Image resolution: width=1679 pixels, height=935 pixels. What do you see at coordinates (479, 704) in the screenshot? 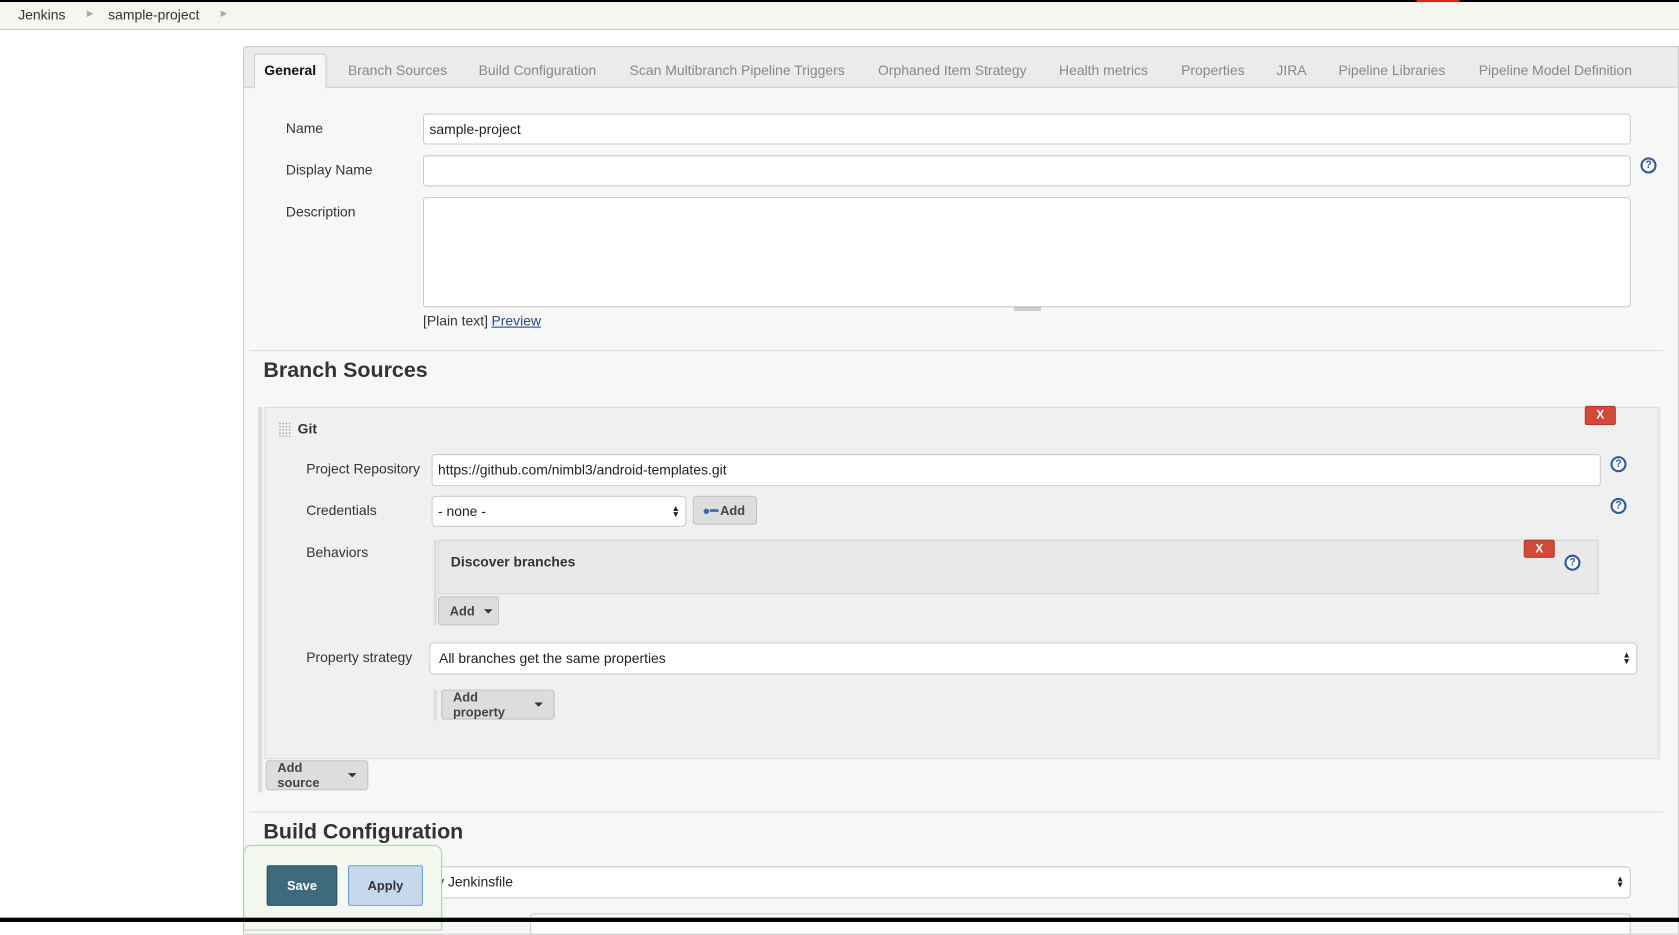
I see `add-property-label: Add property` at bounding box center [479, 704].